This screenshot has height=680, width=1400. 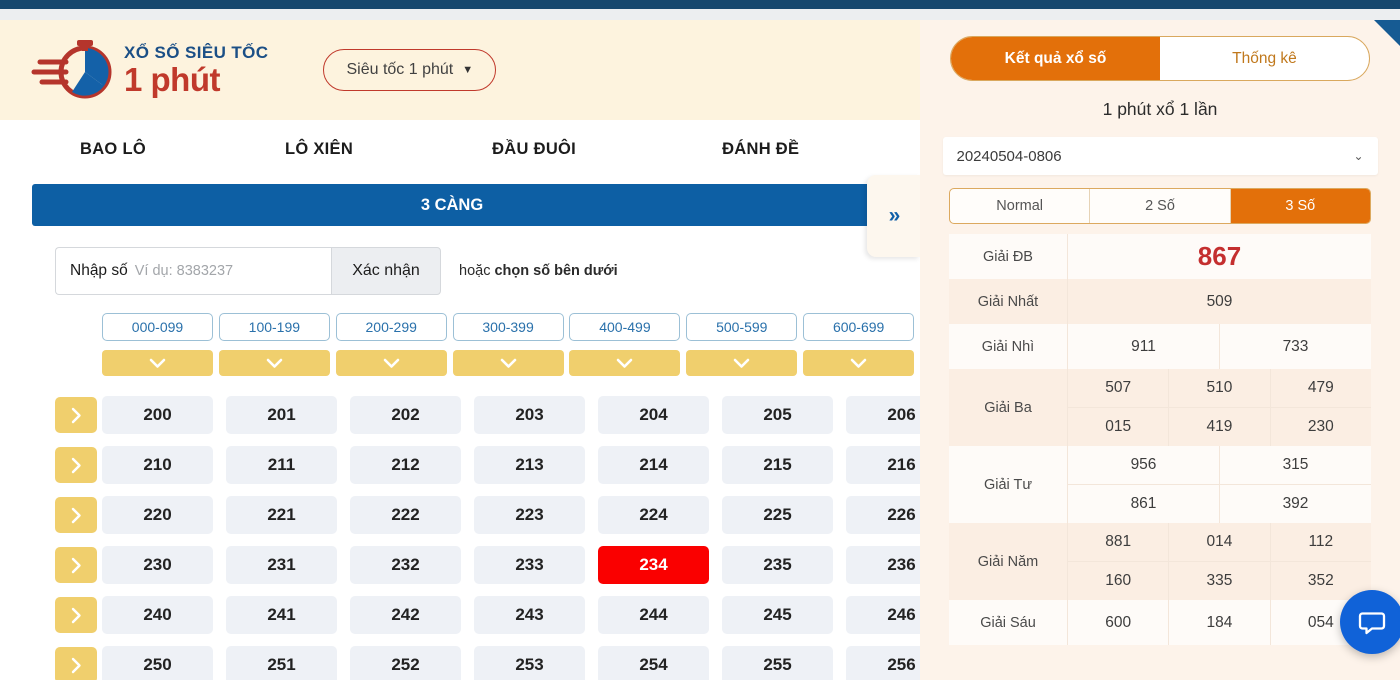 I want to click on mode-tab-3so: 3 Số, so click(x=1300, y=206).